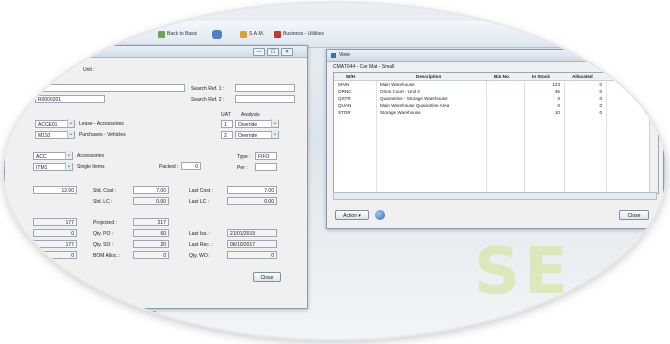  What do you see at coordinates (352, 215) in the screenshot?
I see `action-dropdown-button: Action ▾` at bounding box center [352, 215].